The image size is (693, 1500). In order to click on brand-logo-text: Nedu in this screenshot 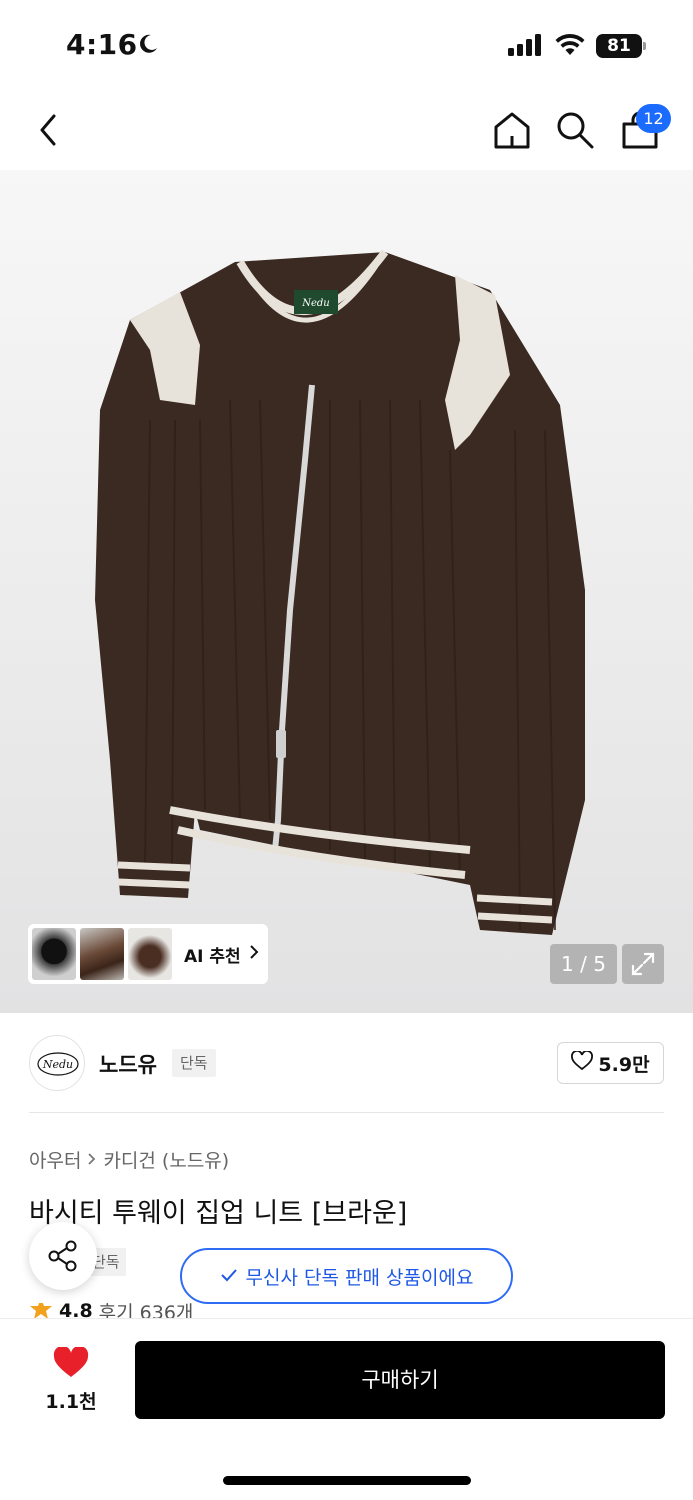, I will do `click(57, 1064)`.